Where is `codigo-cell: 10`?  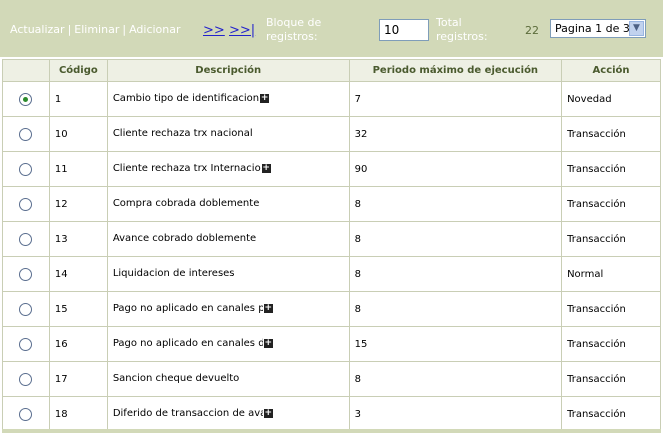 codigo-cell: 10 is located at coordinates (78, 134).